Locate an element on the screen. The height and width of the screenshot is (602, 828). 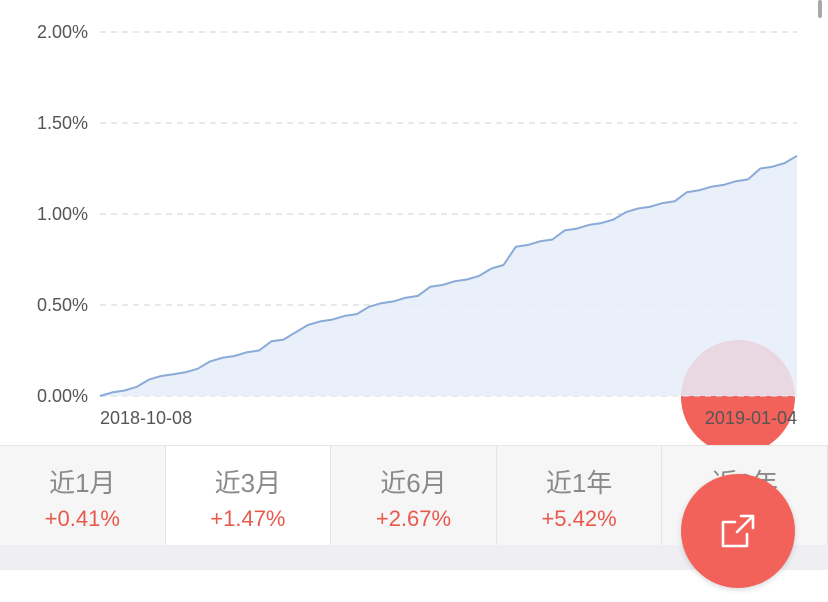
x-axis-labels: 2018-10-08 2019-01-04 is located at coordinates (448, 418).